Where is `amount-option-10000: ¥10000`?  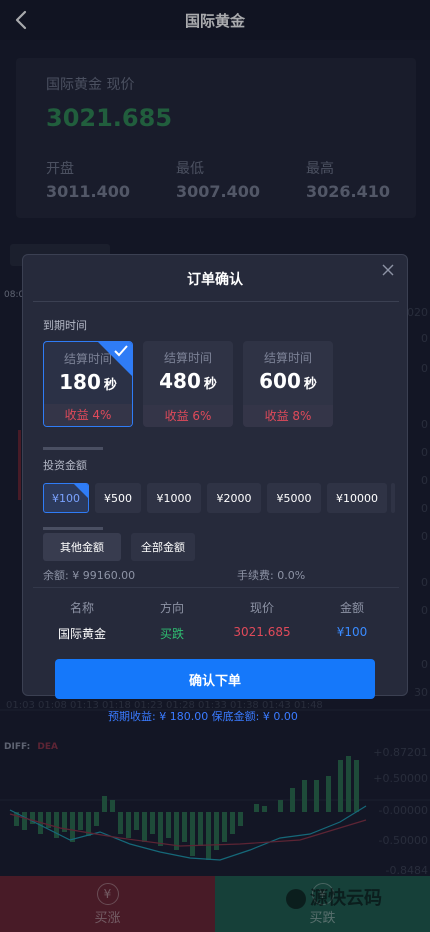 amount-option-10000: ¥10000 is located at coordinates (357, 498).